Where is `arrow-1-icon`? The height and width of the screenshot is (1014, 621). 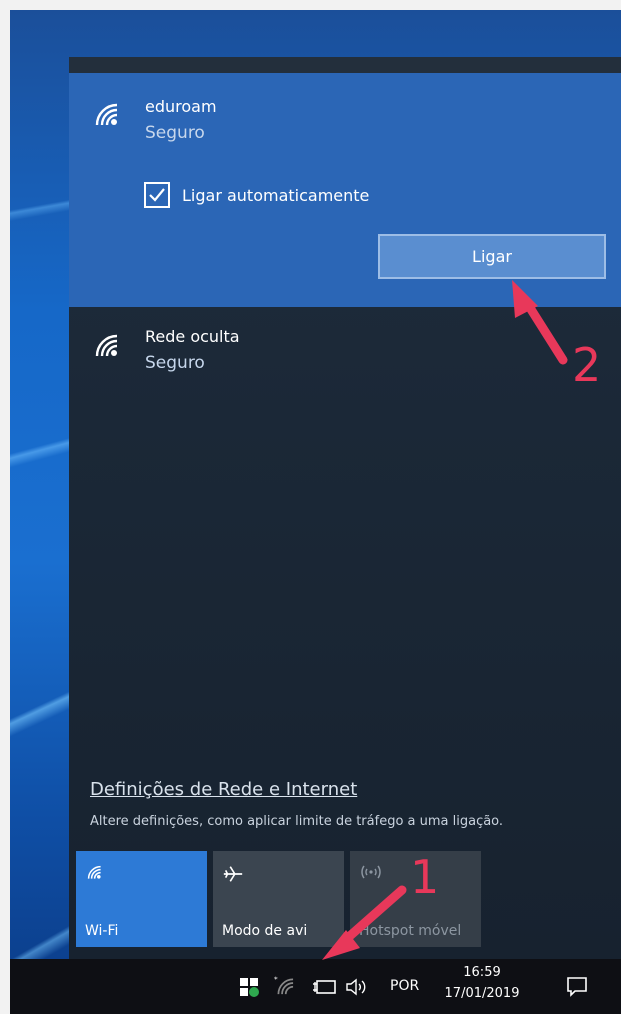
arrow-1-icon is located at coordinates (364, 922).